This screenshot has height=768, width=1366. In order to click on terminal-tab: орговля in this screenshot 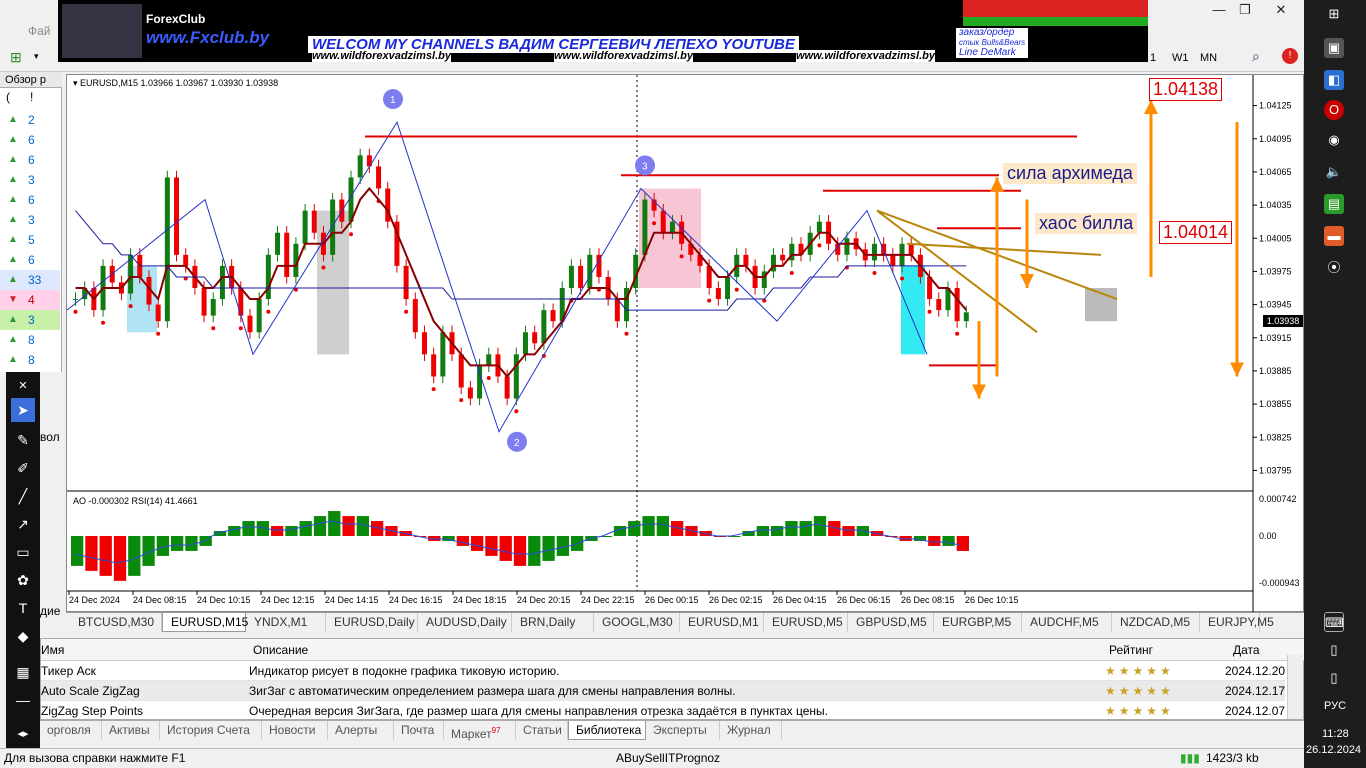, I will do `click(71, 730)`.